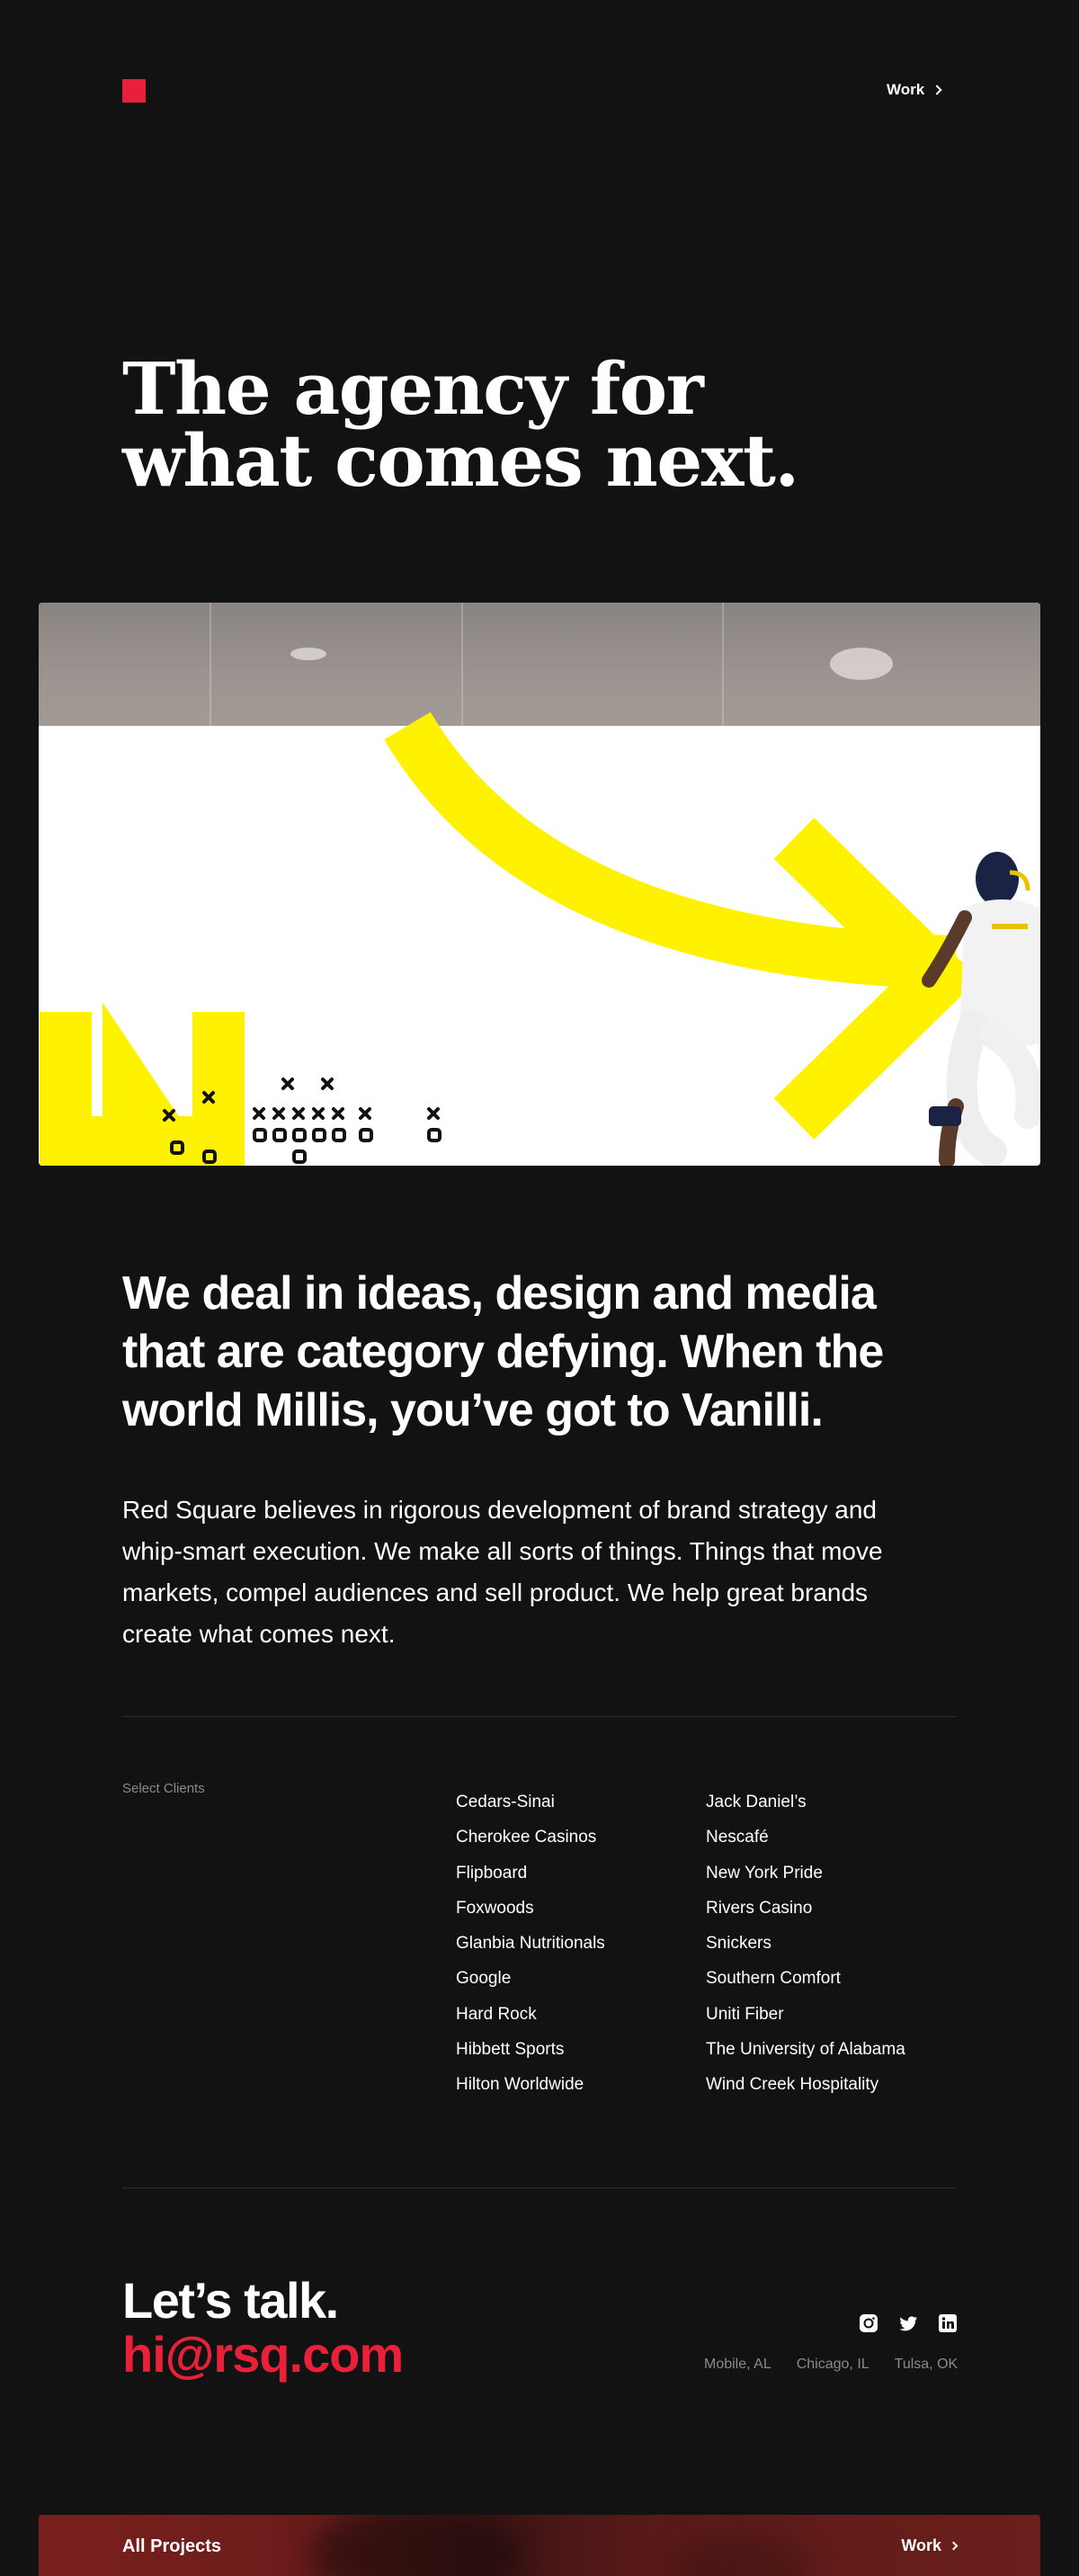 The image size is (1079, 2576). I want to click on client-item: Cedars-Sinai, so click(505, 1802).